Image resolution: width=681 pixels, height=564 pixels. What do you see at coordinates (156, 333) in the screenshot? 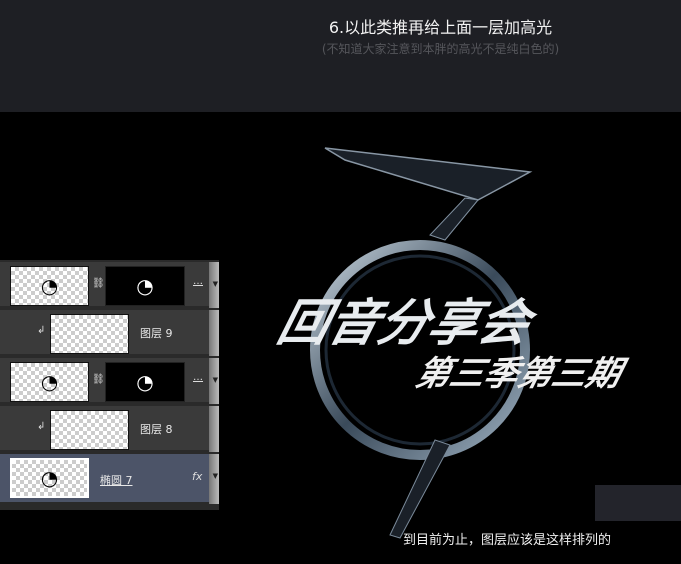
I see `layer-name: 图层 9` at bounding box center [156, 333].